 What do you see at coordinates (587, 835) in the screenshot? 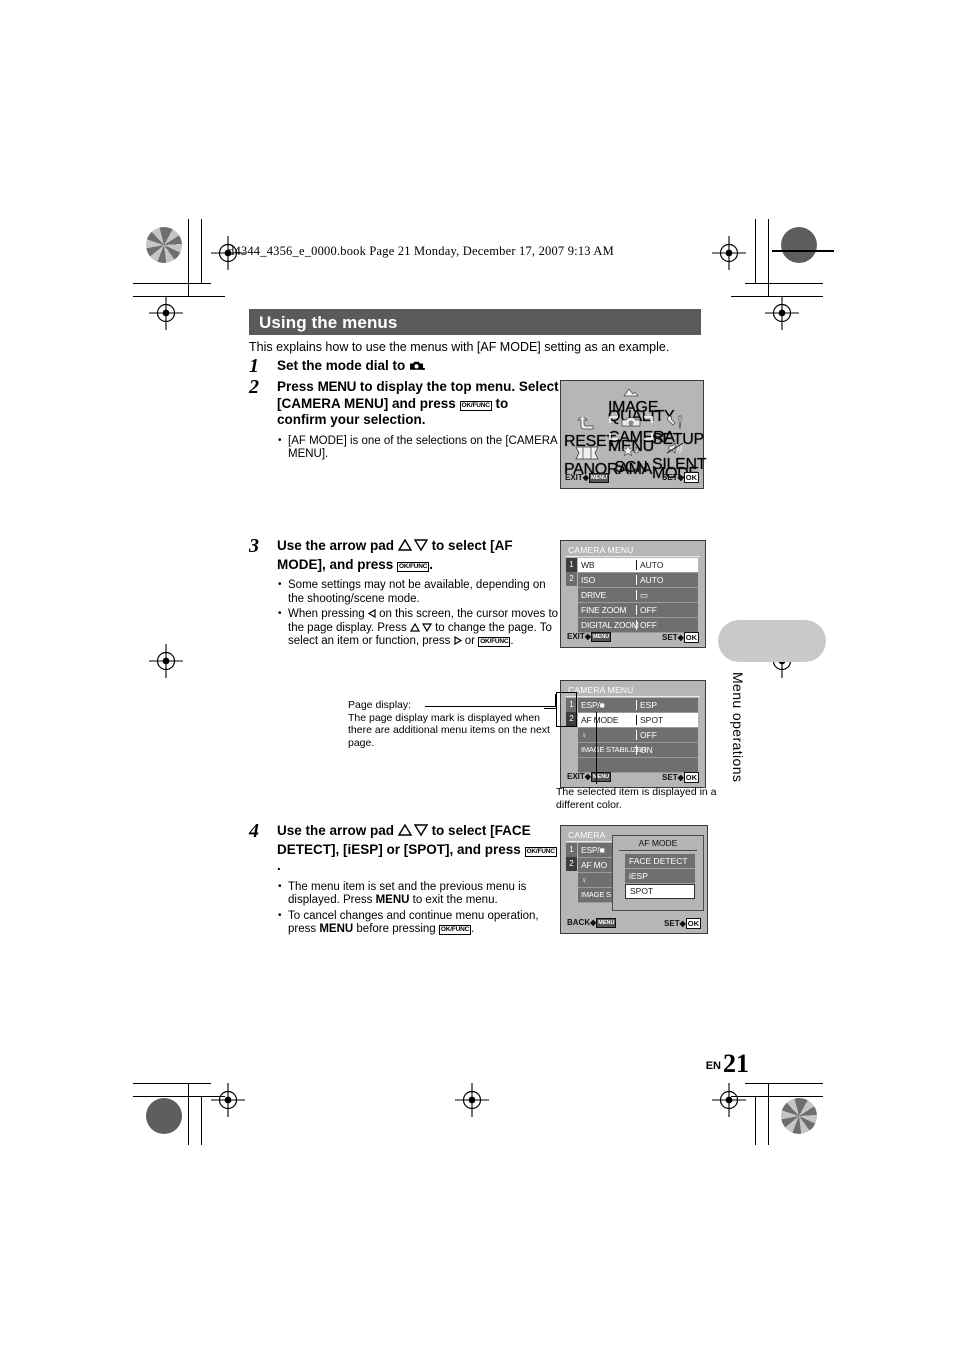
I see `menu-title: CAMERA` at bounding box center [587, 835].